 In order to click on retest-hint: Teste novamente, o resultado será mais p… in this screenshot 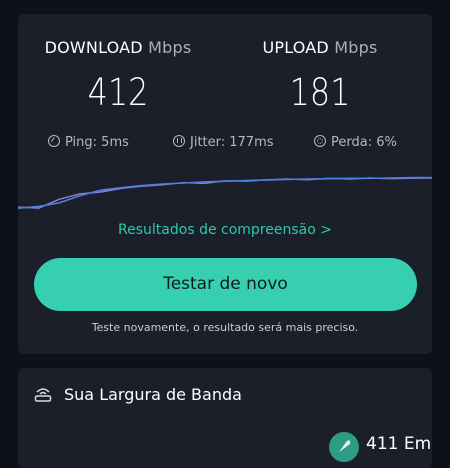, I will do `click(225, 327)`.